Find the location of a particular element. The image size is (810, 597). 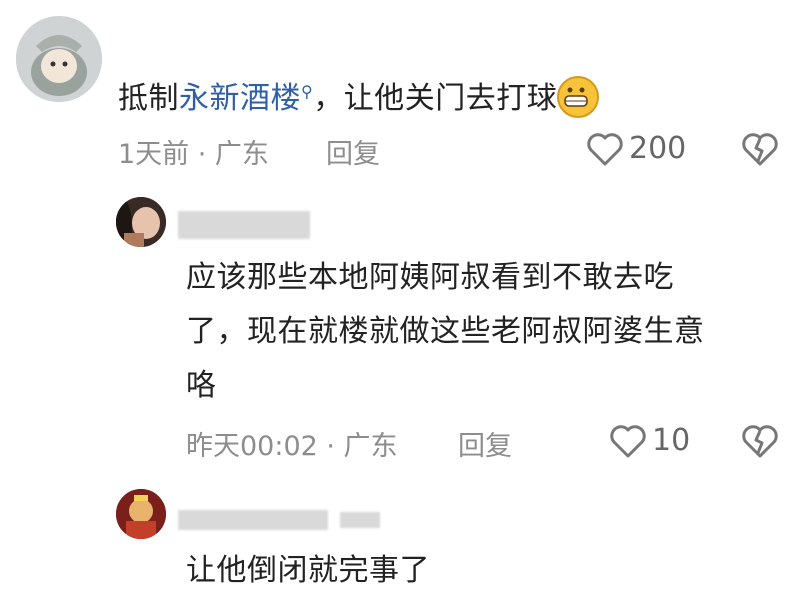

comment-text: 抵制永新酒楼⚲，让他关门去打球 is located at coordinates (359, 96).